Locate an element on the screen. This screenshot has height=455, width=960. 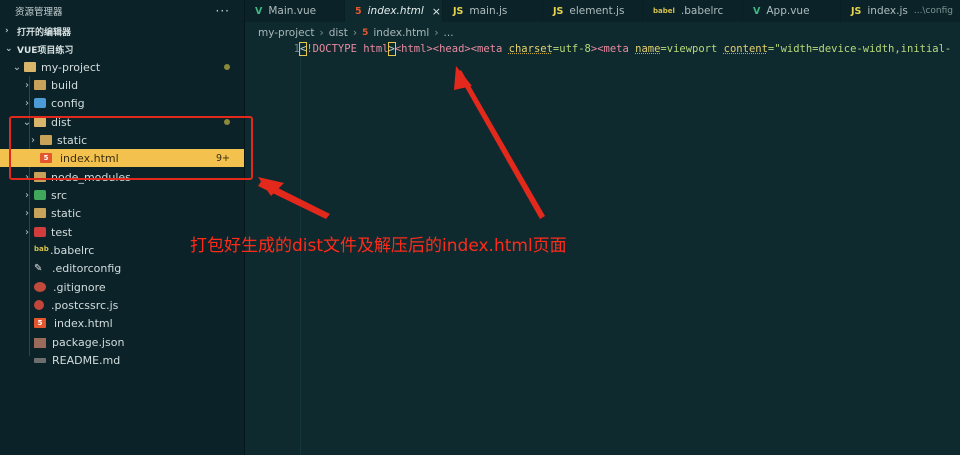
annotation-arrows is located at coordinates (401, 142).